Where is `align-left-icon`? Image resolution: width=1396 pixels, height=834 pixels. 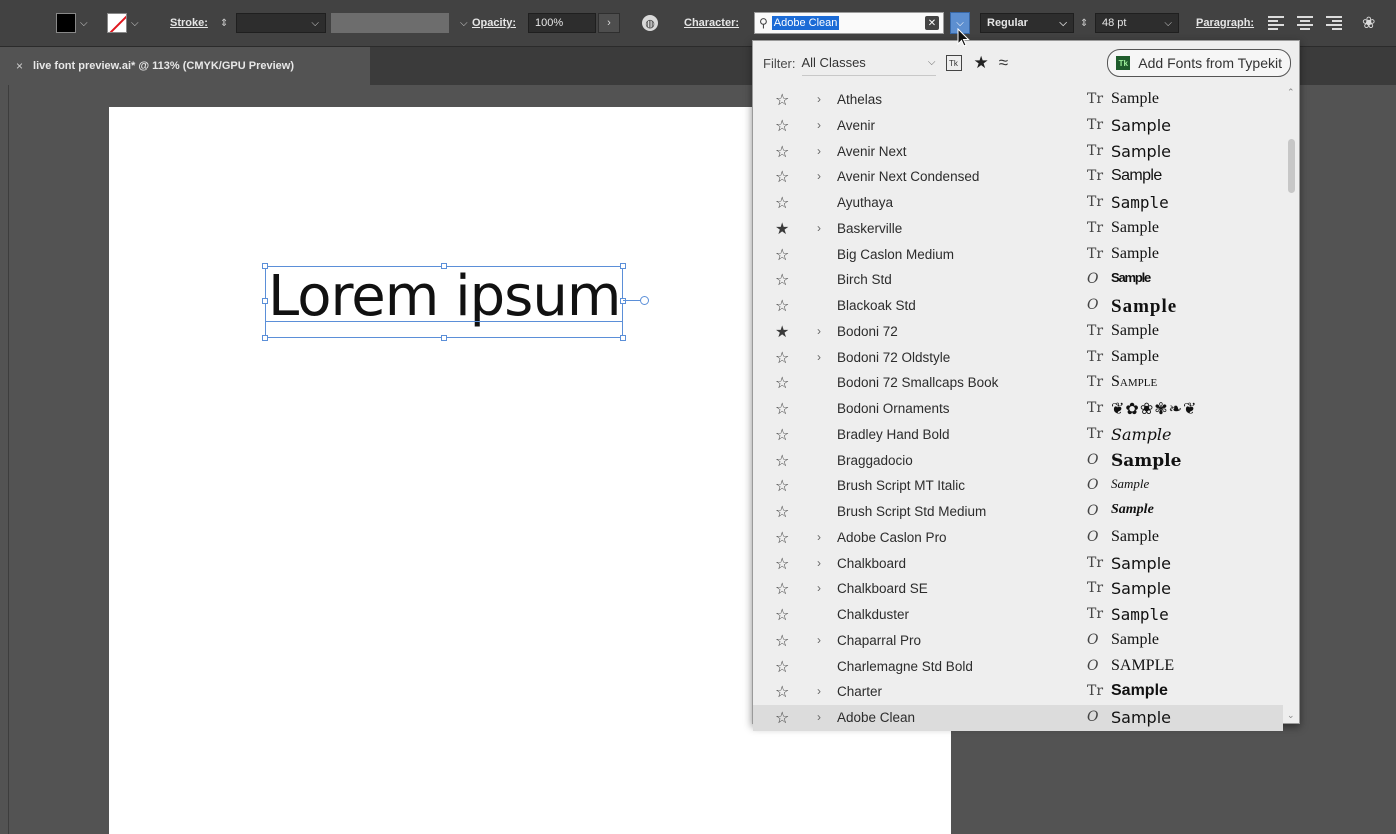
align-left-icon is located at coordinates (1276, 23).